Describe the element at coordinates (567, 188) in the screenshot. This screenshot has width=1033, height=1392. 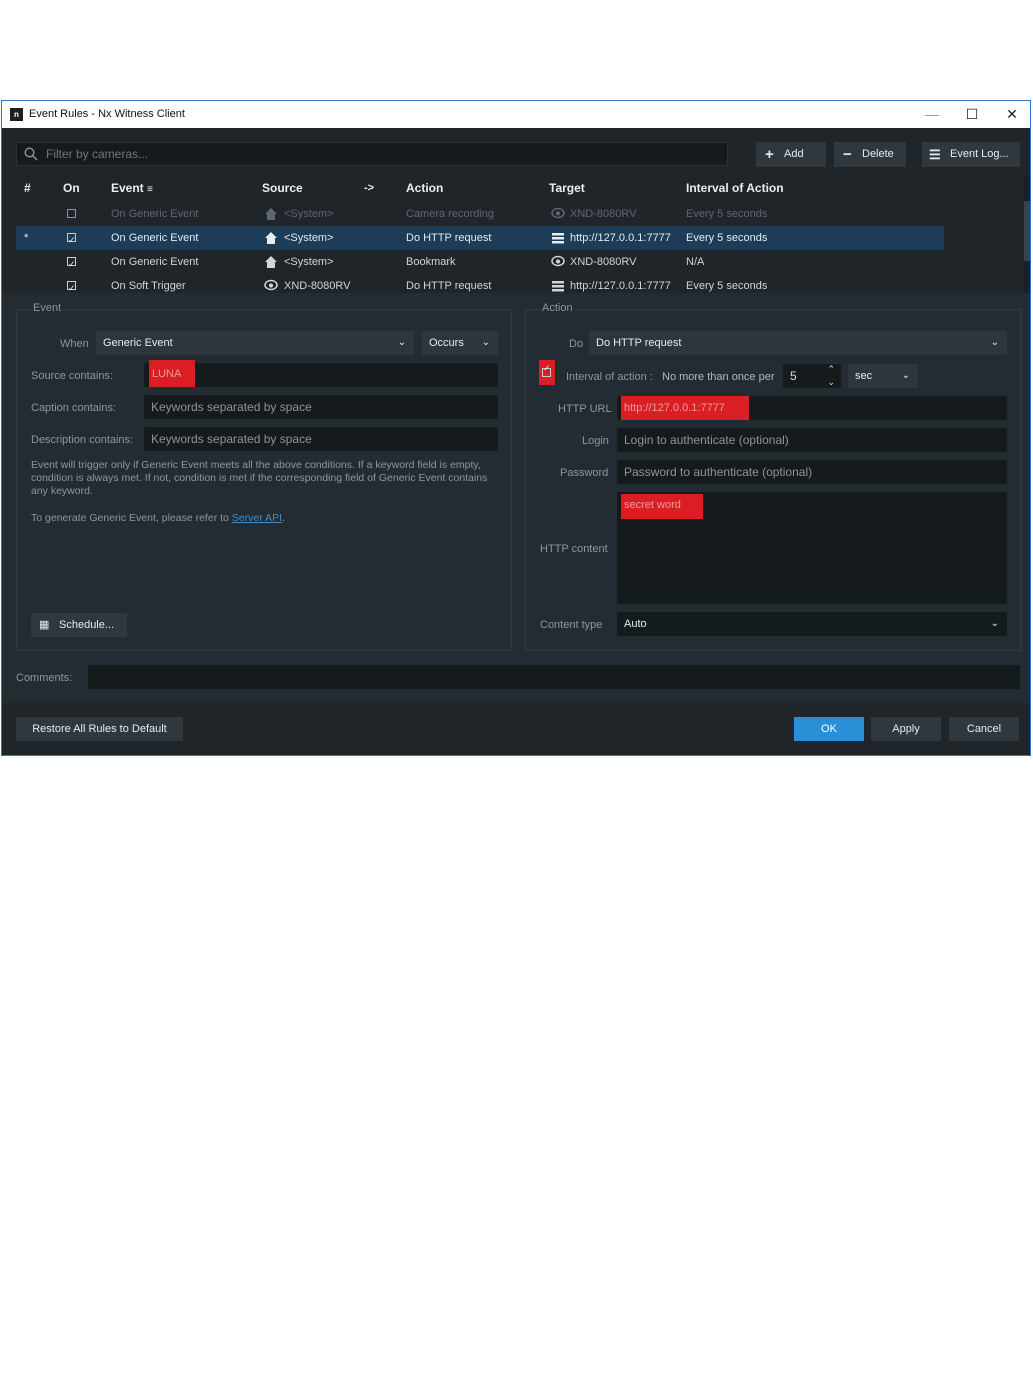
I see `col-header-target: Target` at that location.